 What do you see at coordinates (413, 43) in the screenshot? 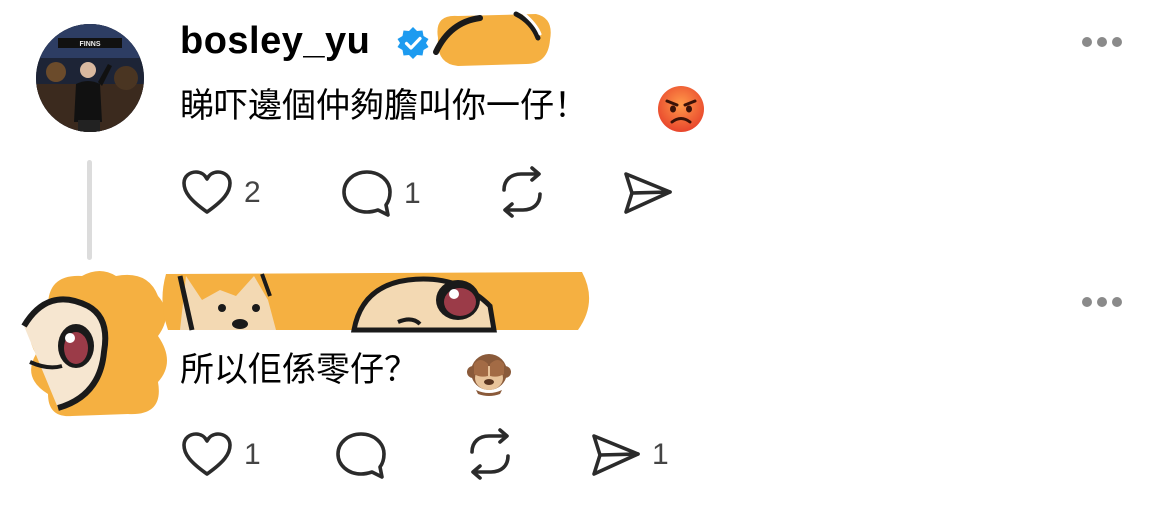
I see `verified-badge-icon` at bounding box center [413, 43].